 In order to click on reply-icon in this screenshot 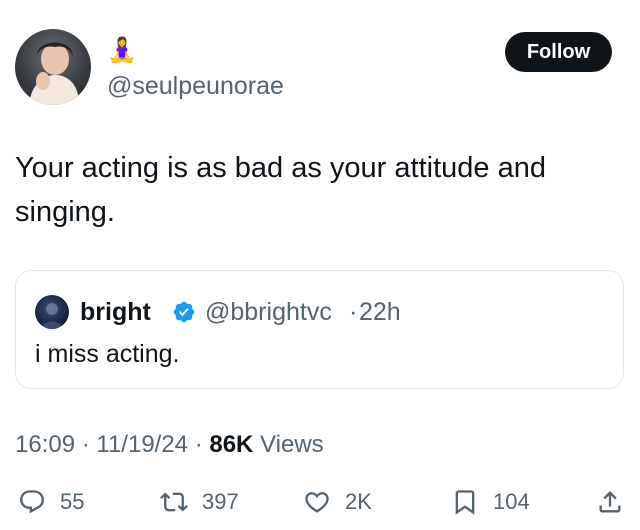, I will do `click(32, 502)`.